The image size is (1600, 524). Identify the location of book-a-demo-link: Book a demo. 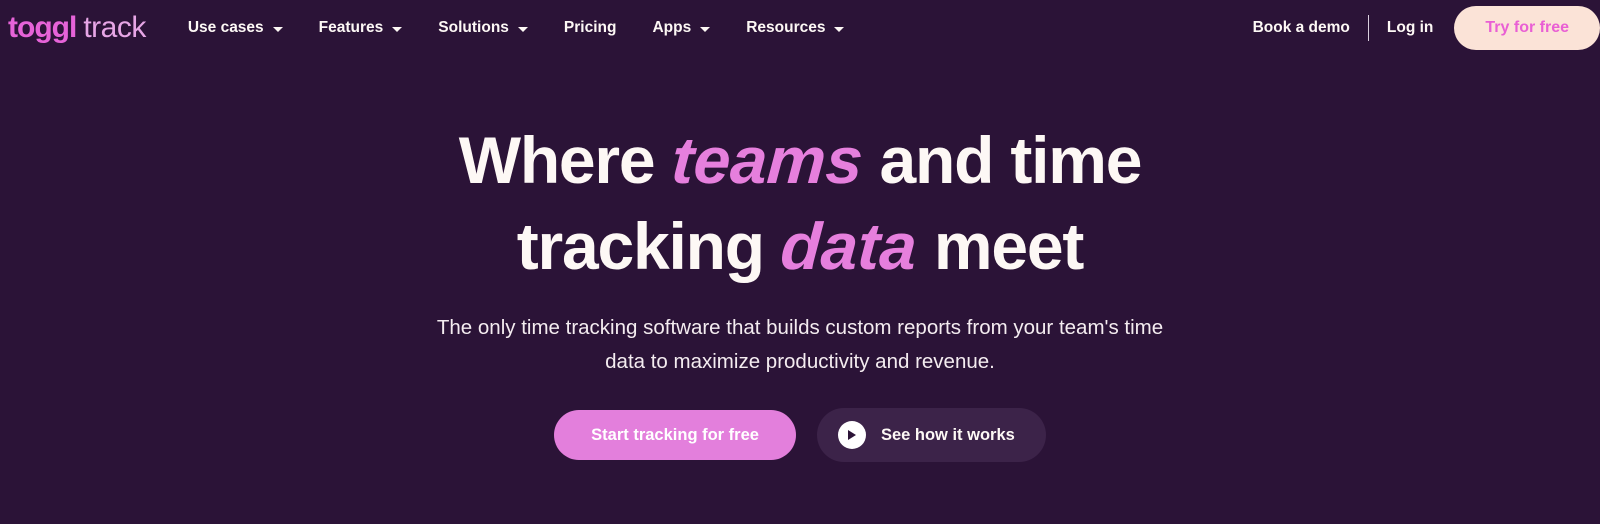
(1301, 28).